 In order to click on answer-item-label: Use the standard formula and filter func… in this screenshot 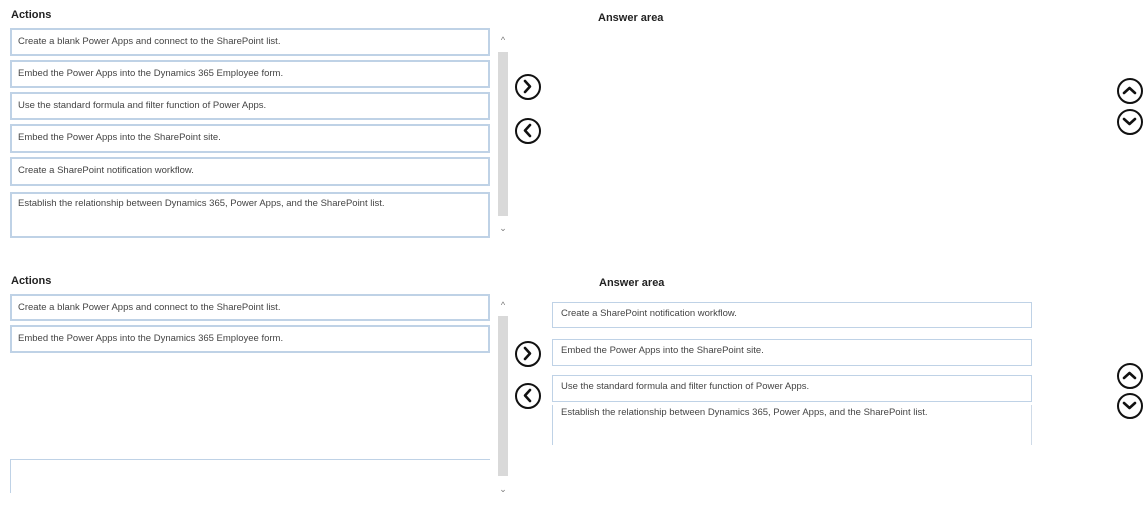, I will do `click(685, 386)`.